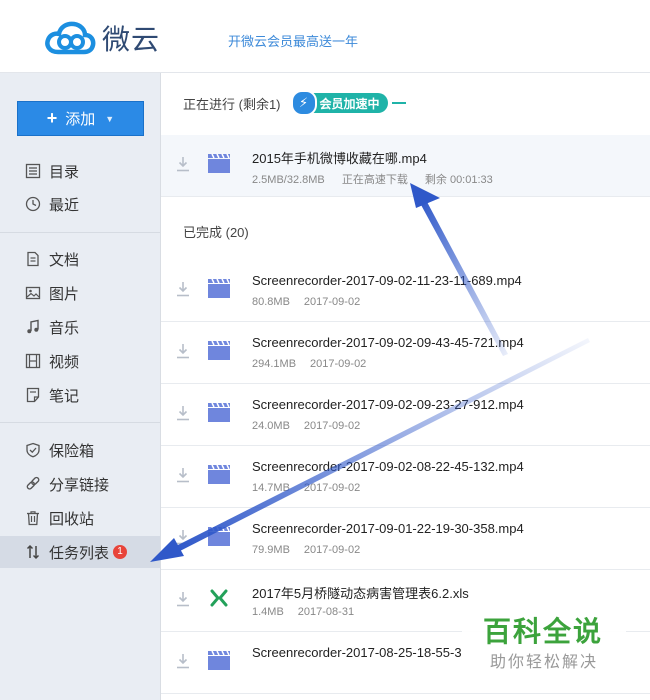 This screenshot has height=700, width=650. I want to click on download-status: 正在高速下载, so click(374, 180).